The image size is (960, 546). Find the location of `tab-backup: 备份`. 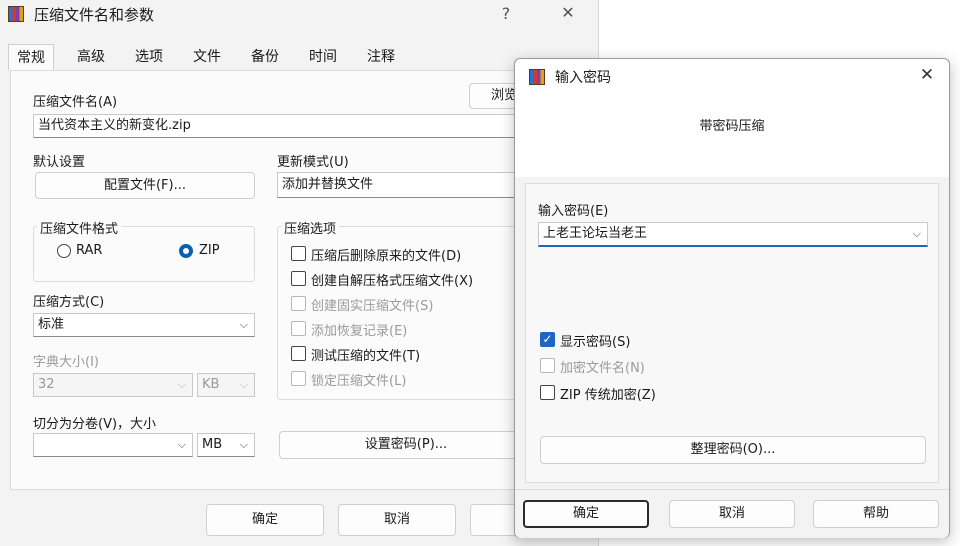

tab-backup: 备份 is located at coordinates (265, 57).